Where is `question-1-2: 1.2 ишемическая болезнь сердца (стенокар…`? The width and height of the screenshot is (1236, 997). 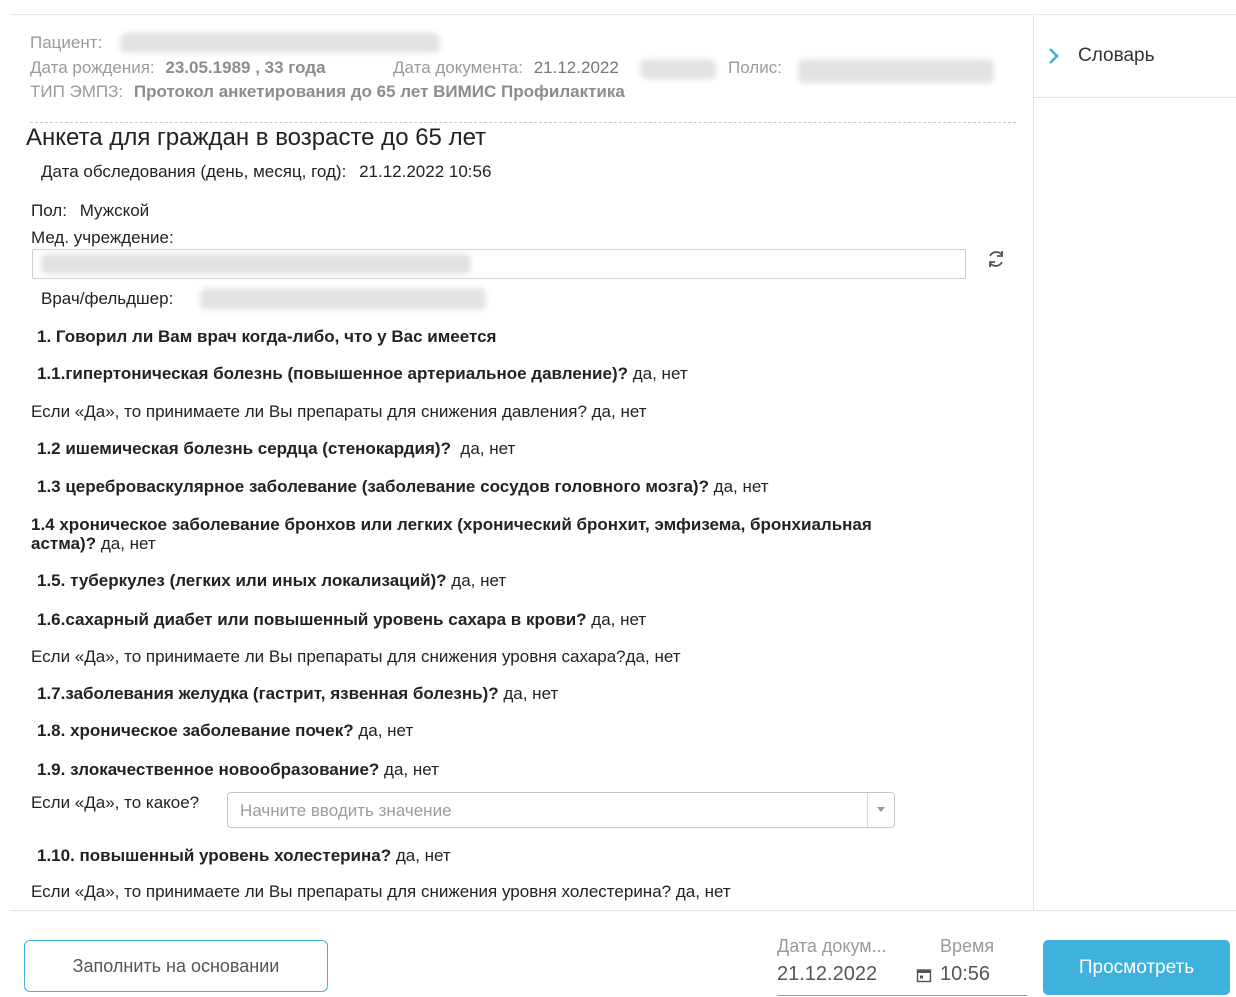 question-1-2: 1.2 ишемическая болезнь сердца (стенокар… is located at coordinates (276, 448).